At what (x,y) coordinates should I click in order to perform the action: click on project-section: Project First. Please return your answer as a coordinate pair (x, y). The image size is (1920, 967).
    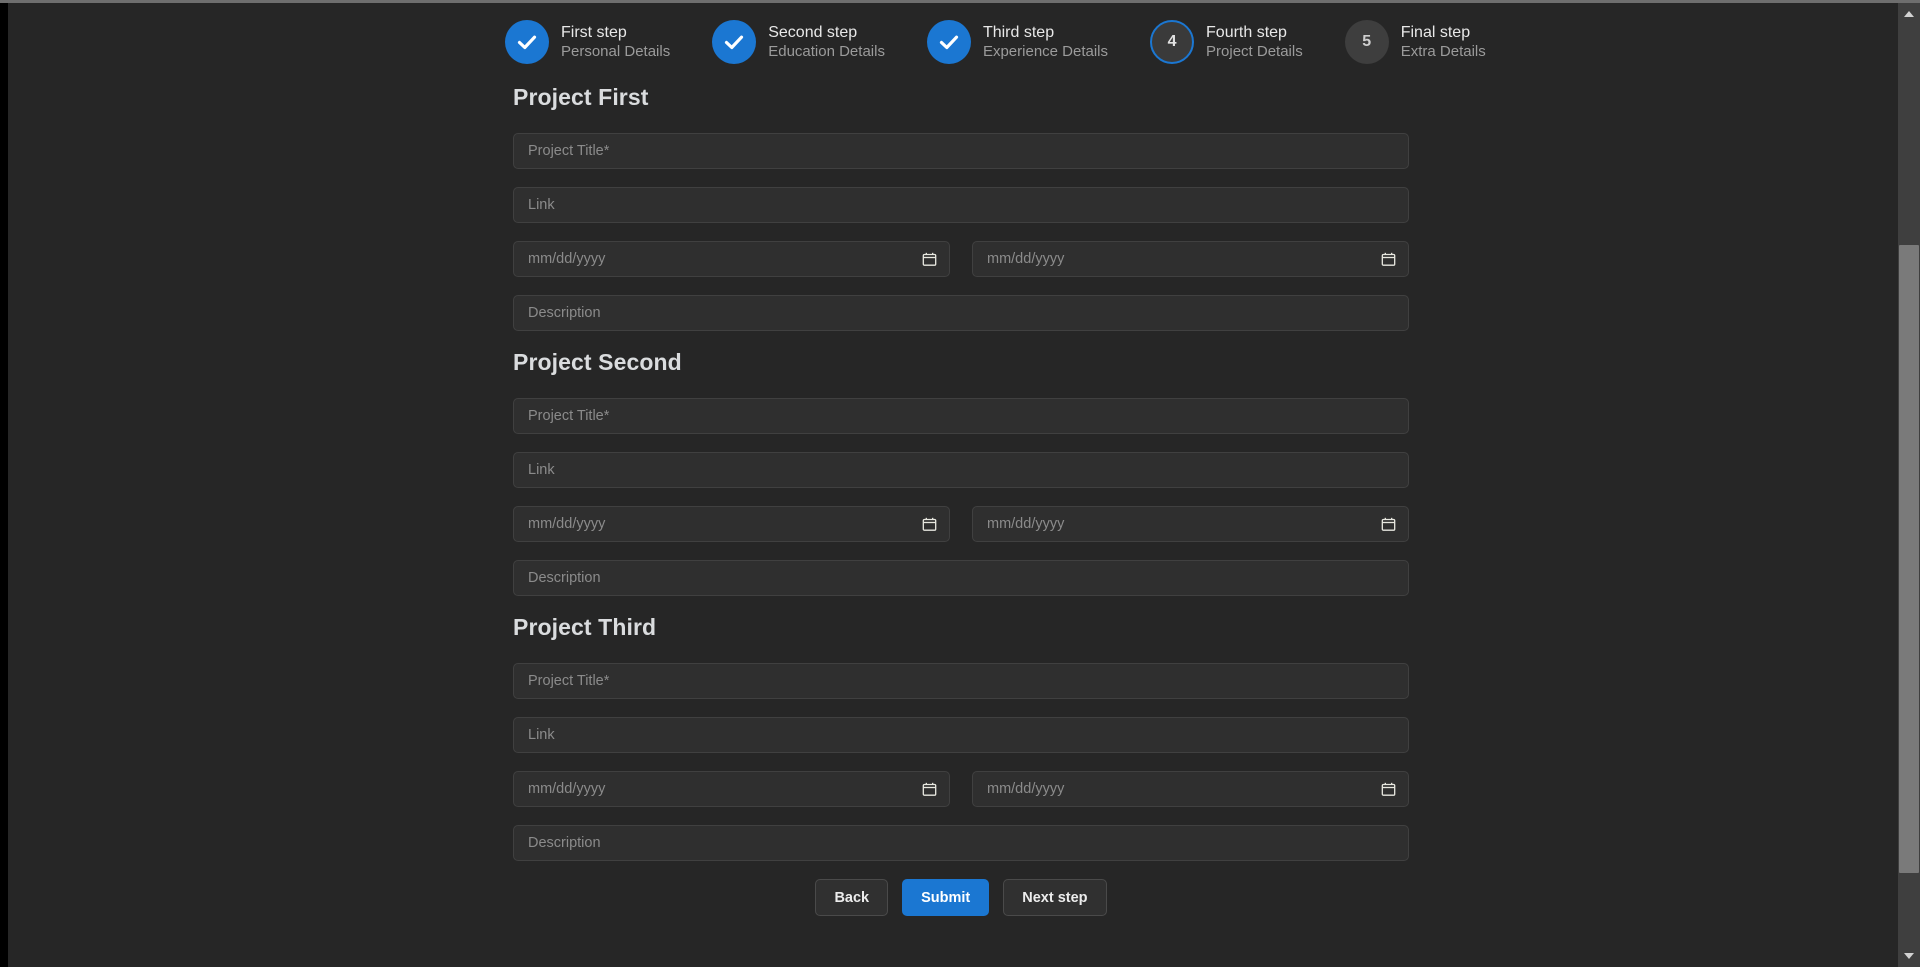
    Looking at the image, I should click on (961, 207).